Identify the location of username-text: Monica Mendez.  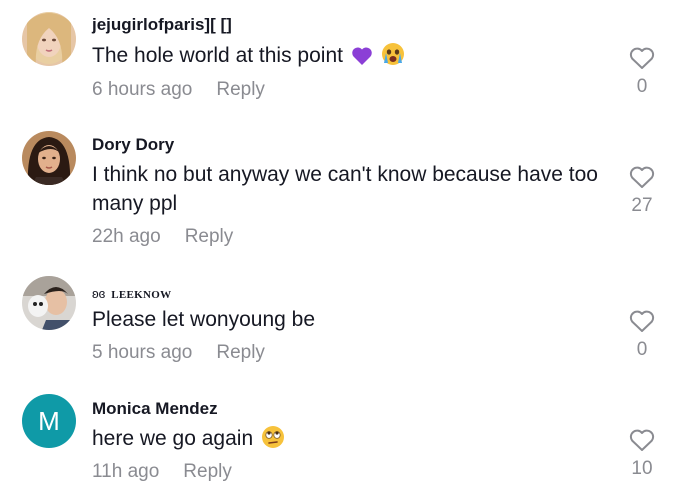
(155, 408).